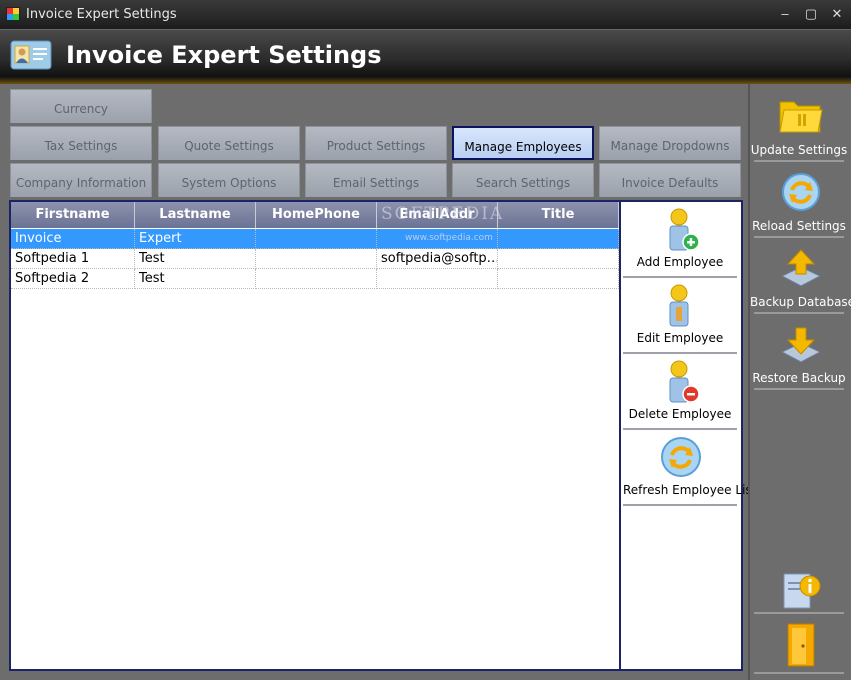 Image resolution: width=851 pixels, height=680 pixels. Describe the element at coordinates (802, 591) in the screenshot. I see `info-document-icon` at that location.